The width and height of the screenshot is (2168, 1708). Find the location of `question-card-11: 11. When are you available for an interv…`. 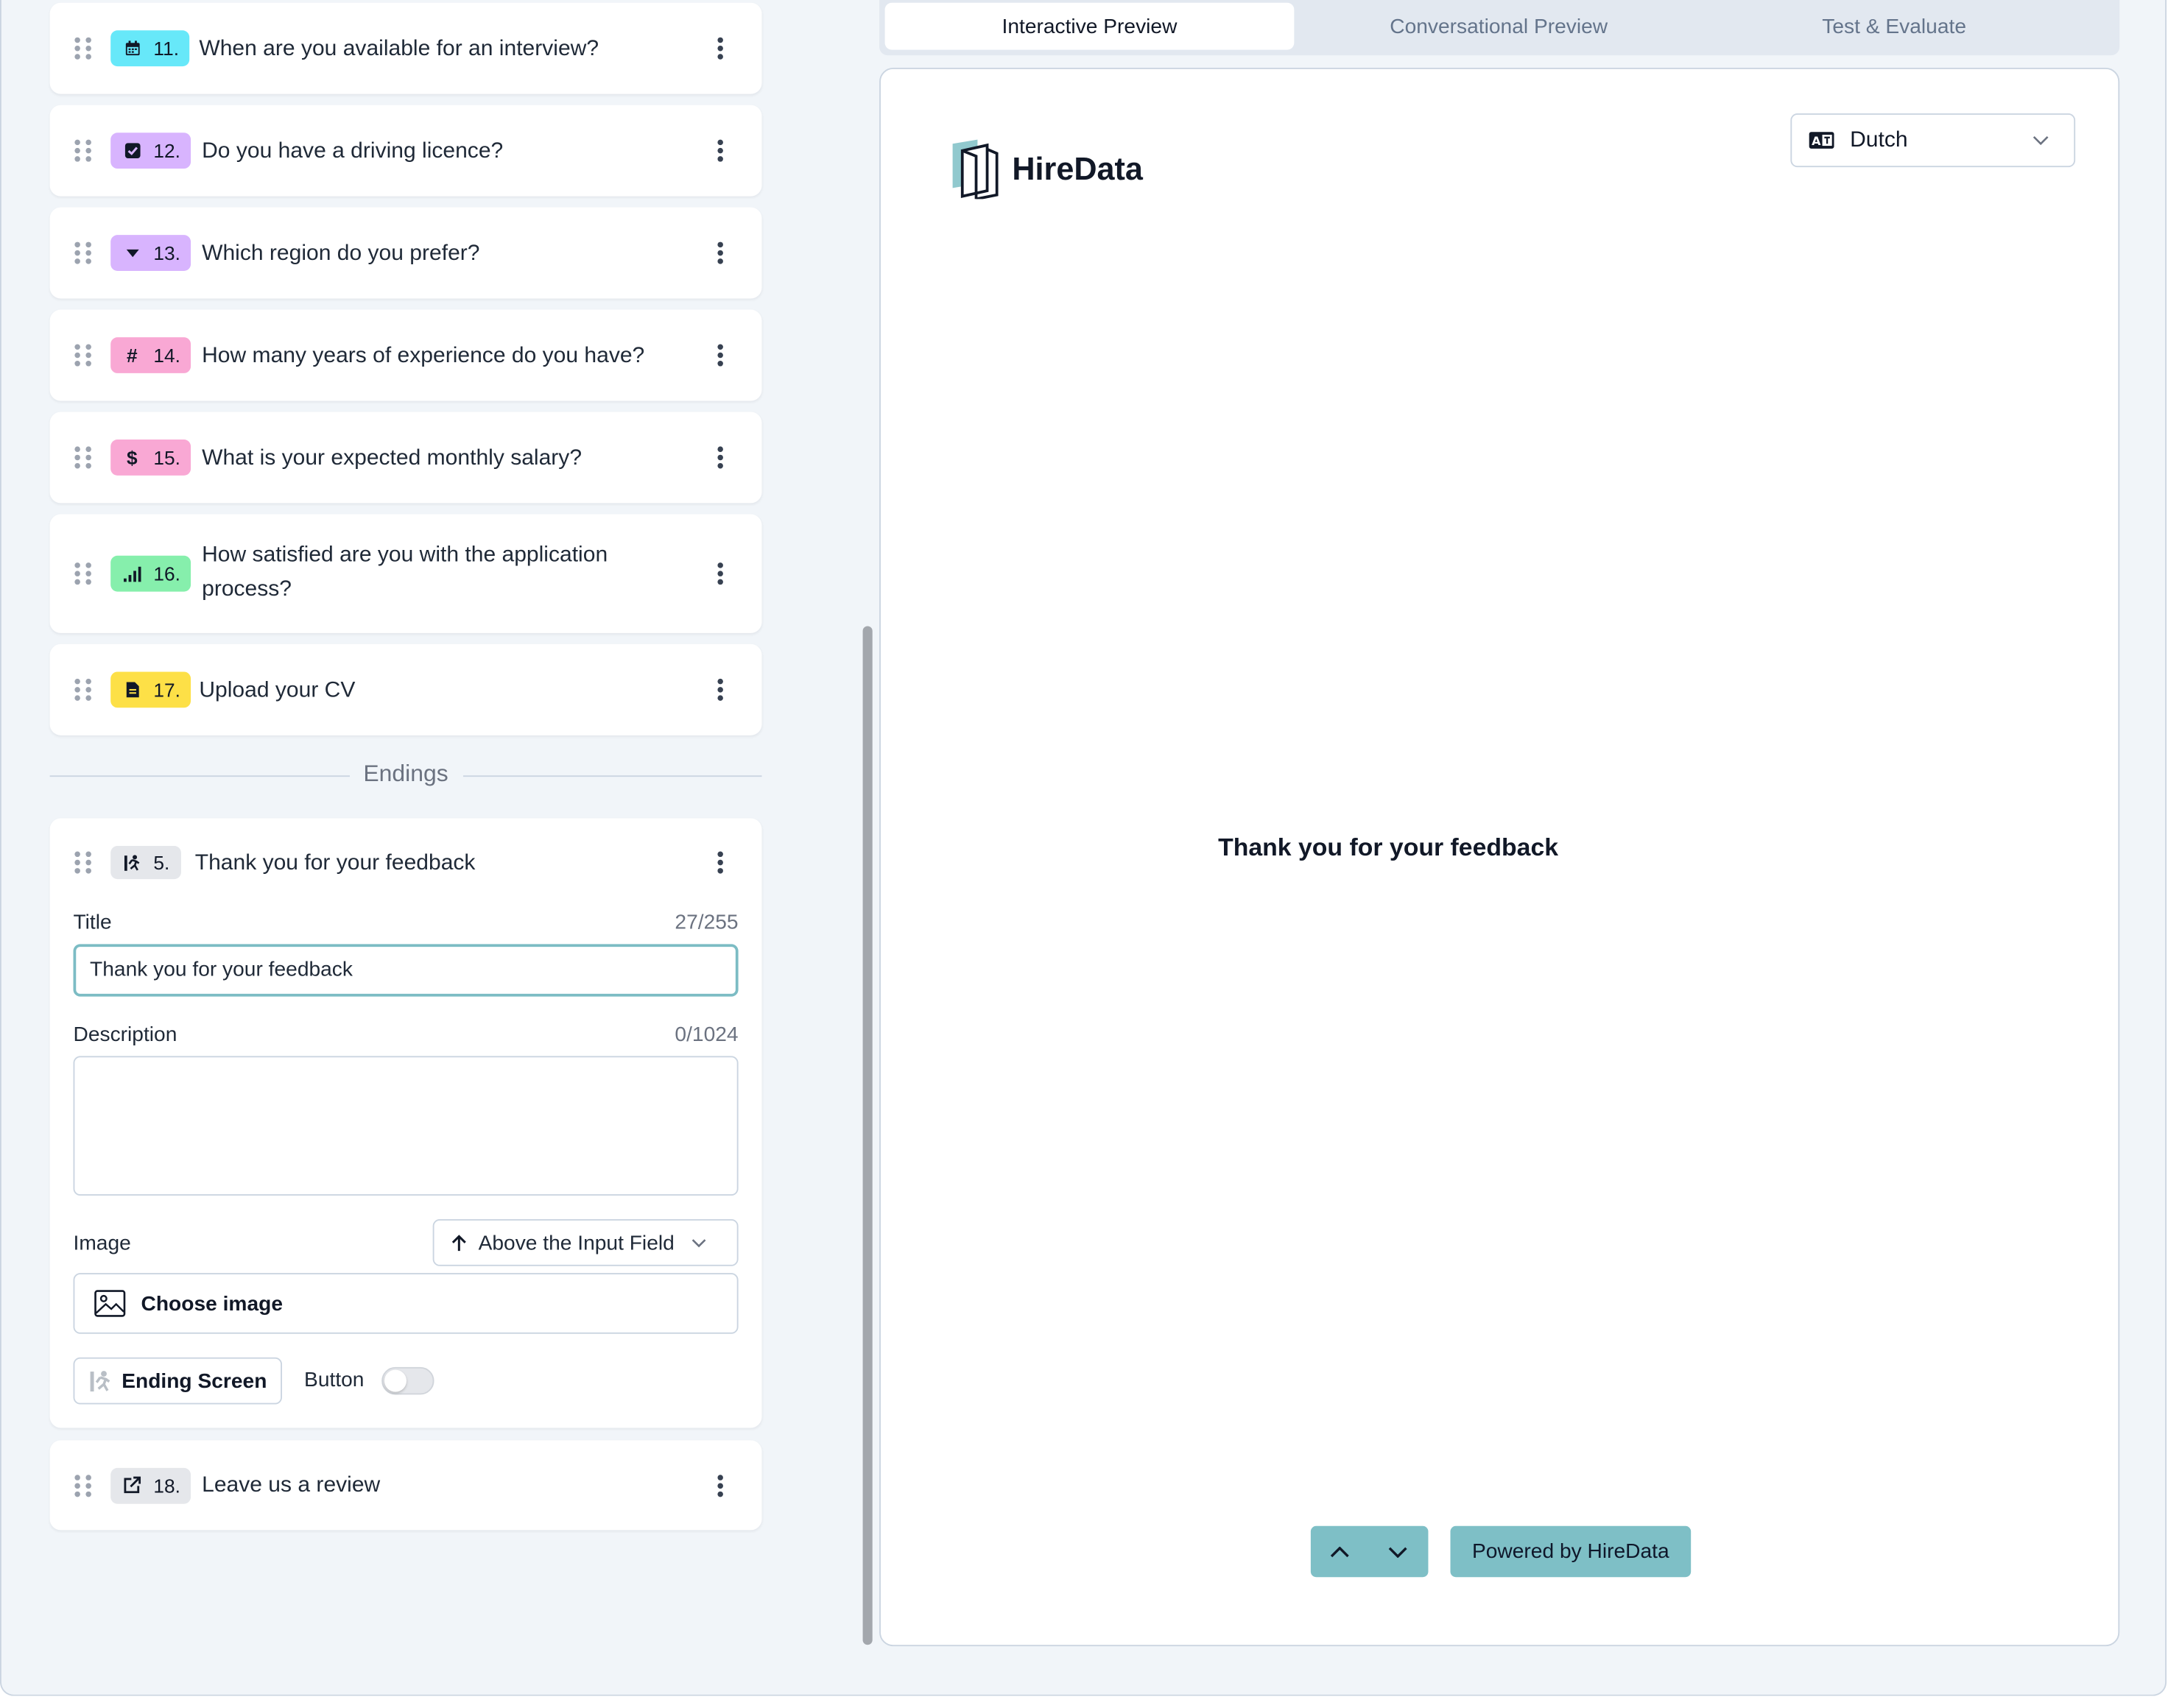

question-card-11: 11. When are you available for an interv… is located at coordinates (406, 48).